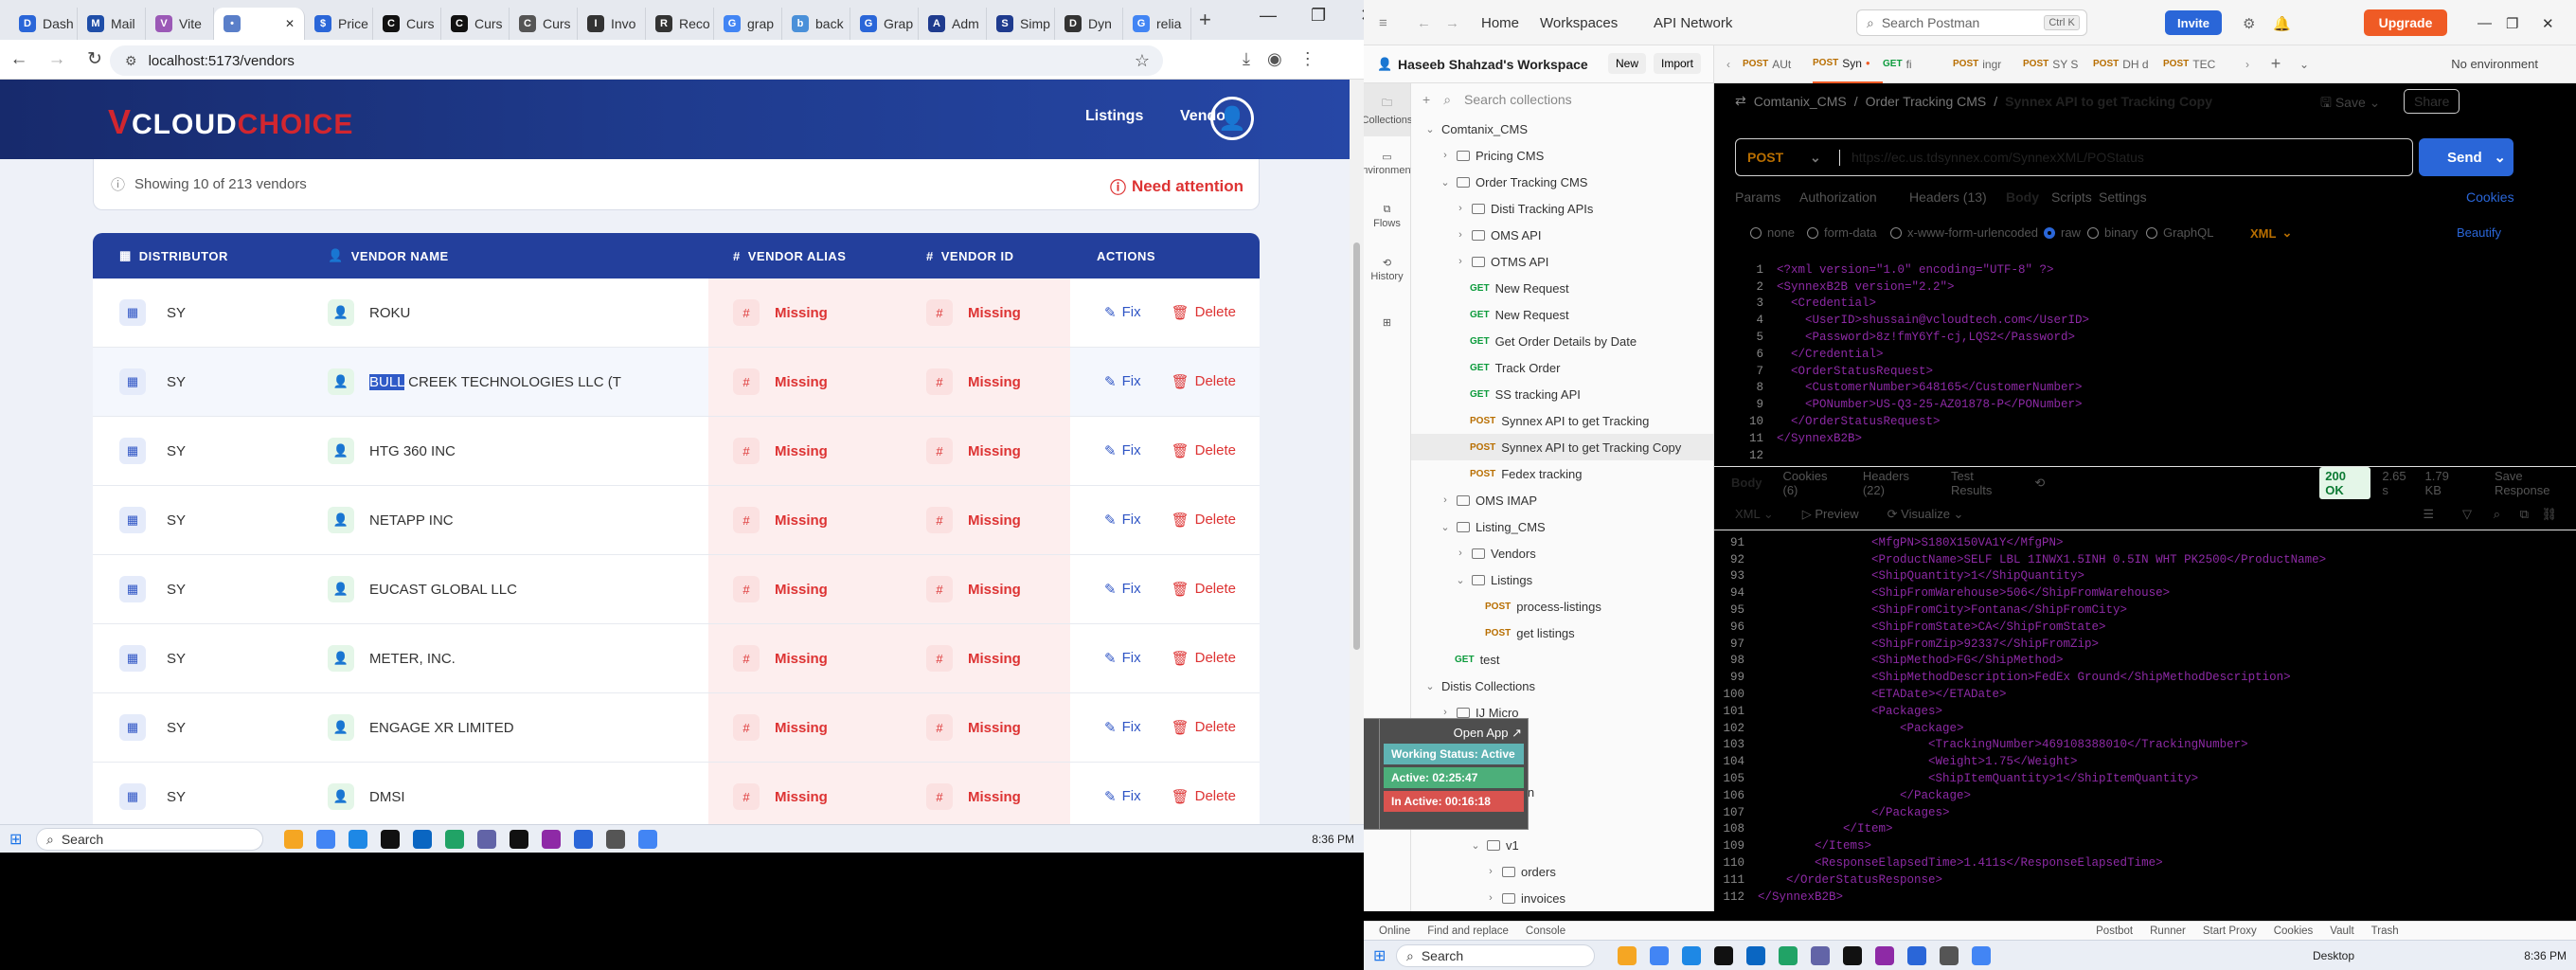 The width and height of the screenshot is (2576, 970). Describe the element at coordinates (1988, 64) in the screenshot. I see `request-tab: POST ingr` at that location.